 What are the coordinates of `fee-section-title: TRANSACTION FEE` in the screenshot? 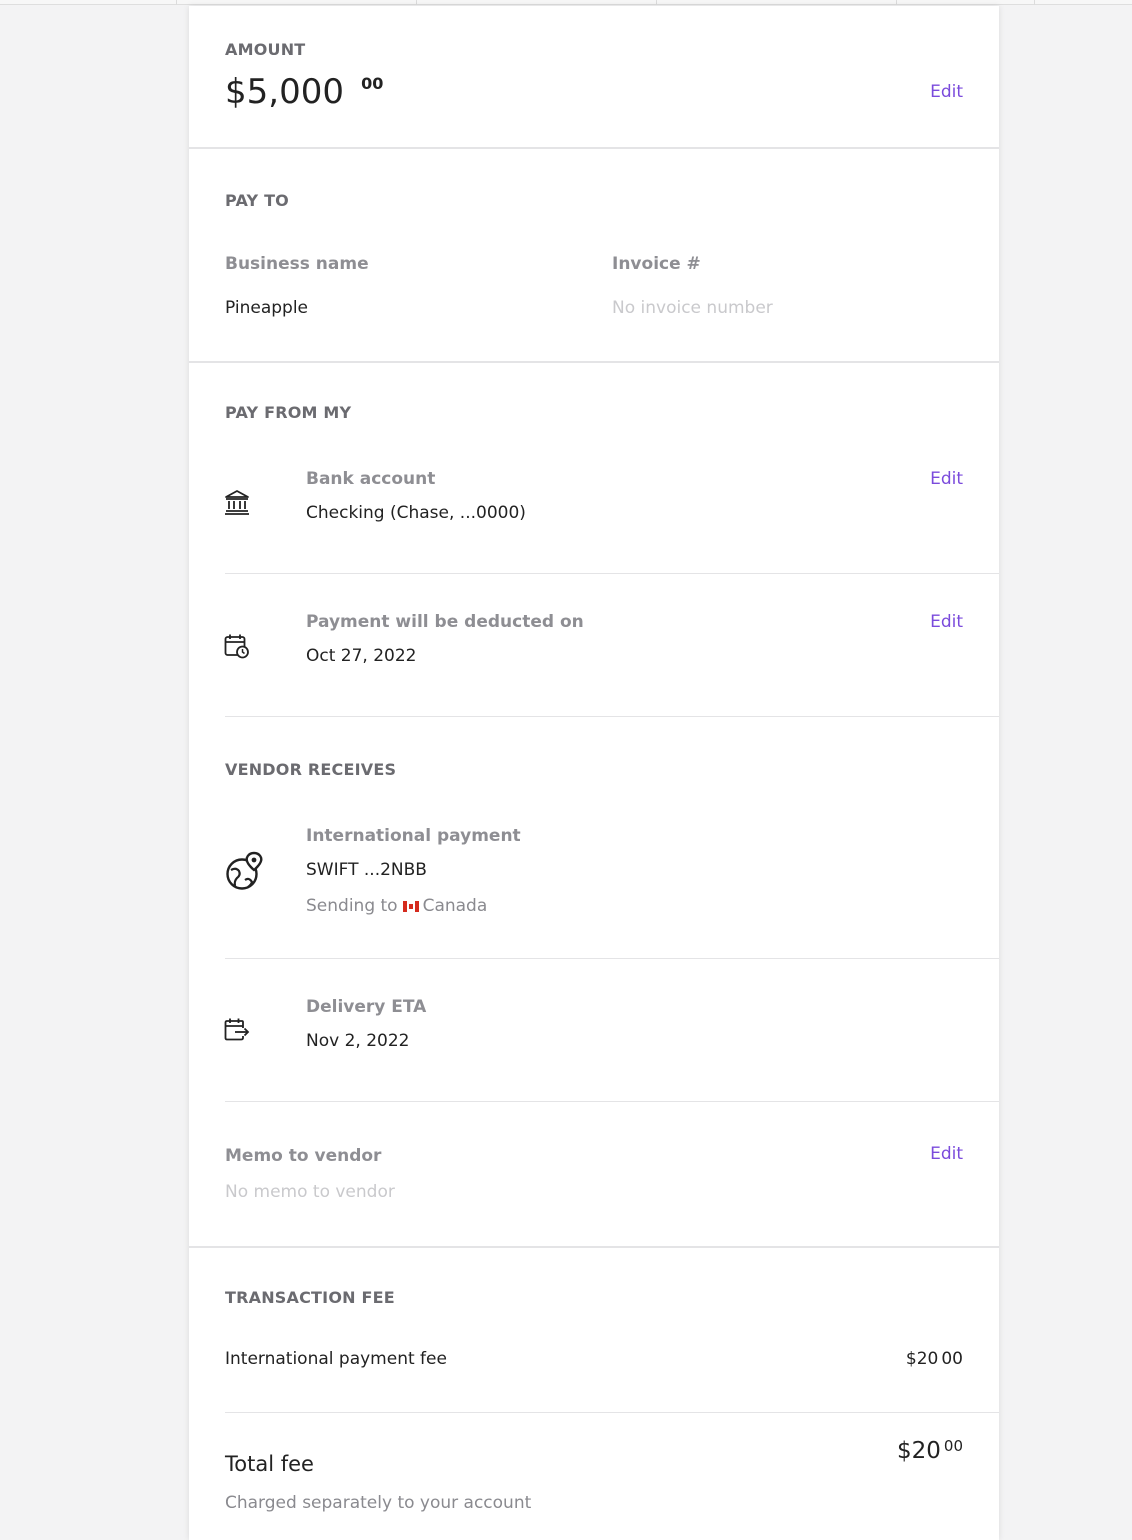 It's located at (310, 1297).